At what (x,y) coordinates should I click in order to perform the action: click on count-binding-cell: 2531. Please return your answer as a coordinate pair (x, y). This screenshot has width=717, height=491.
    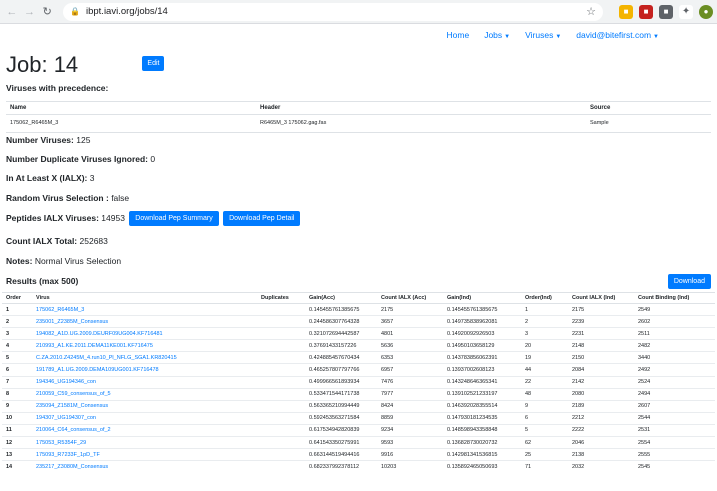
    Looking at the image, I should click on (674, 430).